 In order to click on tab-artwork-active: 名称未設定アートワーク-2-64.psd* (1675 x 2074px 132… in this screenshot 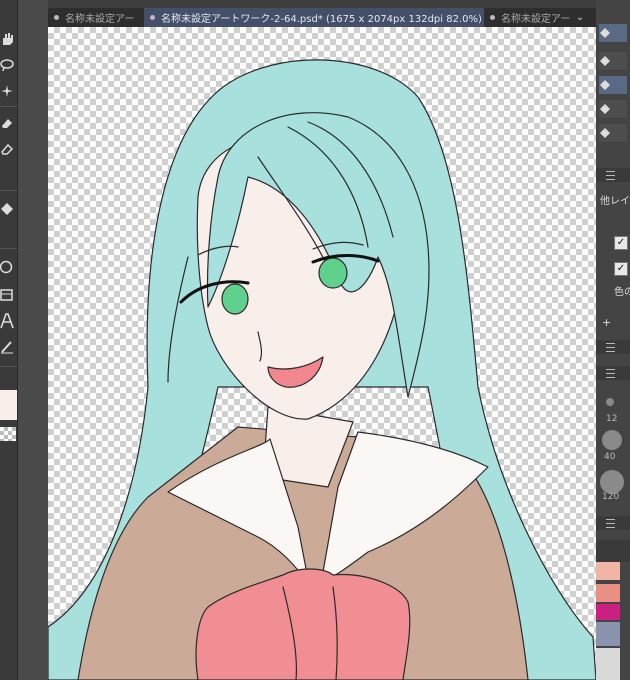, I will do `click(314, 17)`.